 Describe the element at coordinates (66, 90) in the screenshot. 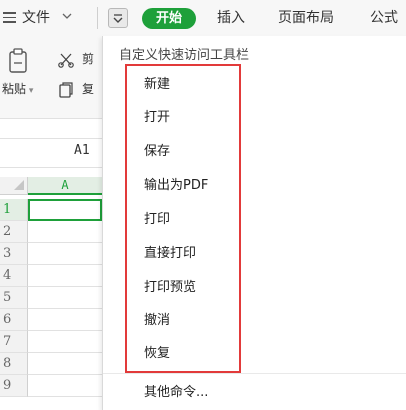

I see `copy-icon` at that location.